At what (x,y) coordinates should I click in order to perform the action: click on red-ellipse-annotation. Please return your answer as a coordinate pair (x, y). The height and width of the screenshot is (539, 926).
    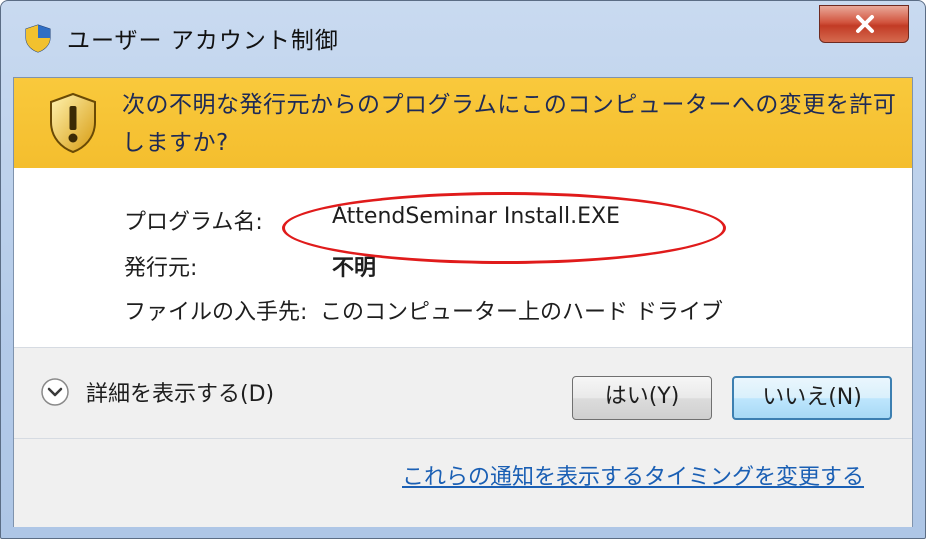
    Looking at the image, I should click on (504, 228).